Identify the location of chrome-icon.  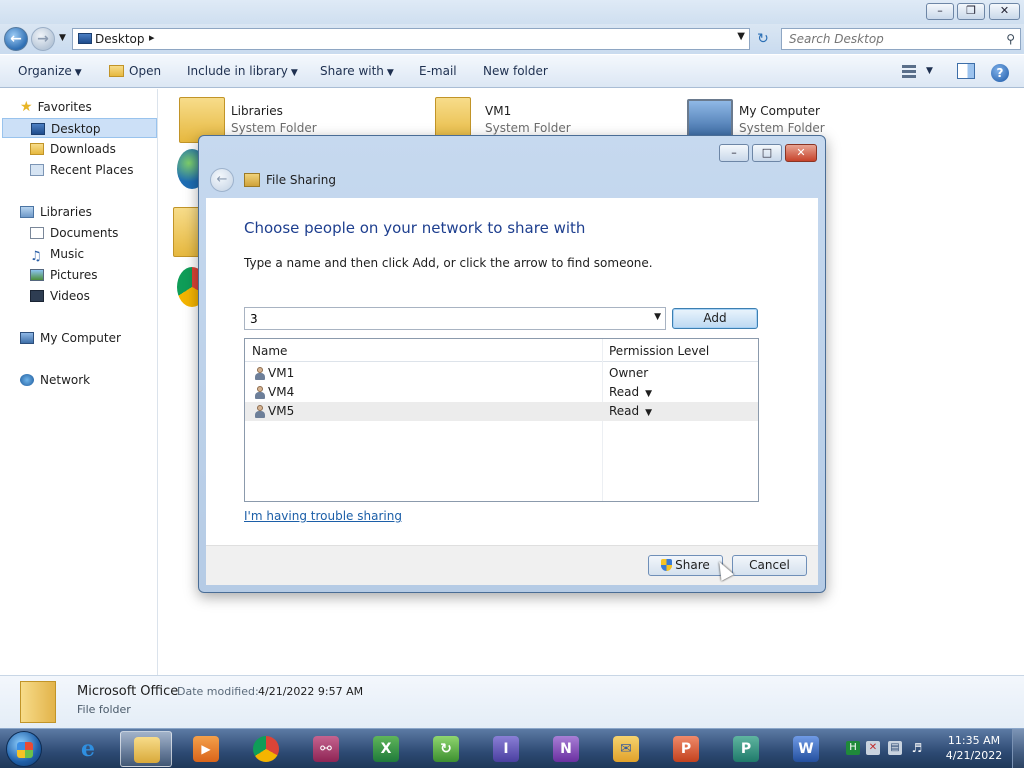
(266, 749).